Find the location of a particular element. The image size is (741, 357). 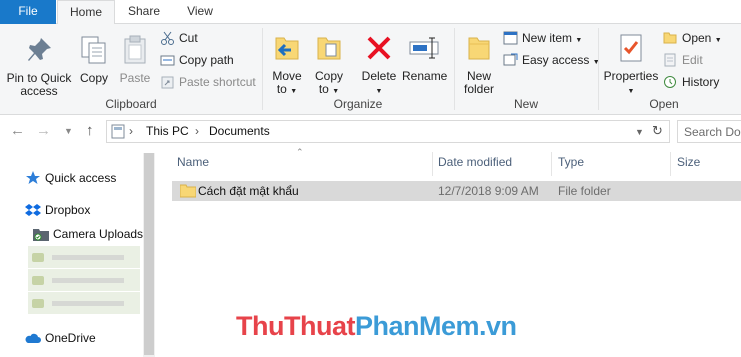

nav-item-camera-uploads: Camera Uploads is located at coordinates (88, 234).